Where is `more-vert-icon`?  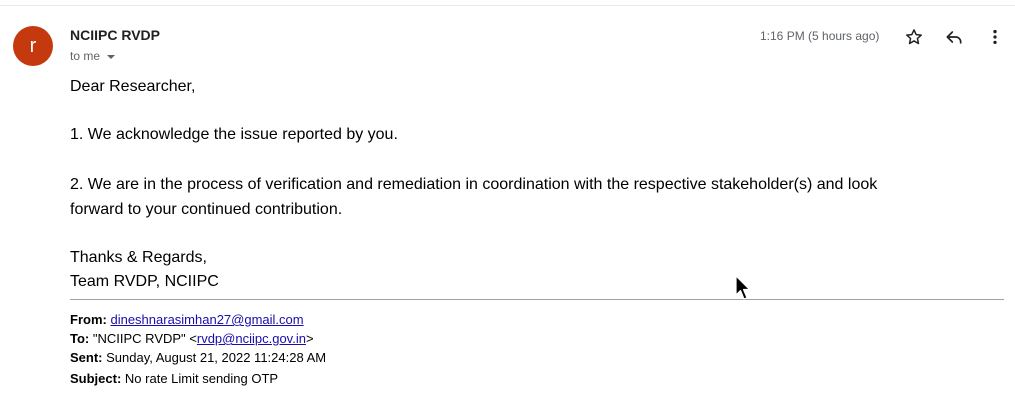 more-vert-icon is located at coordinates (995, 37).